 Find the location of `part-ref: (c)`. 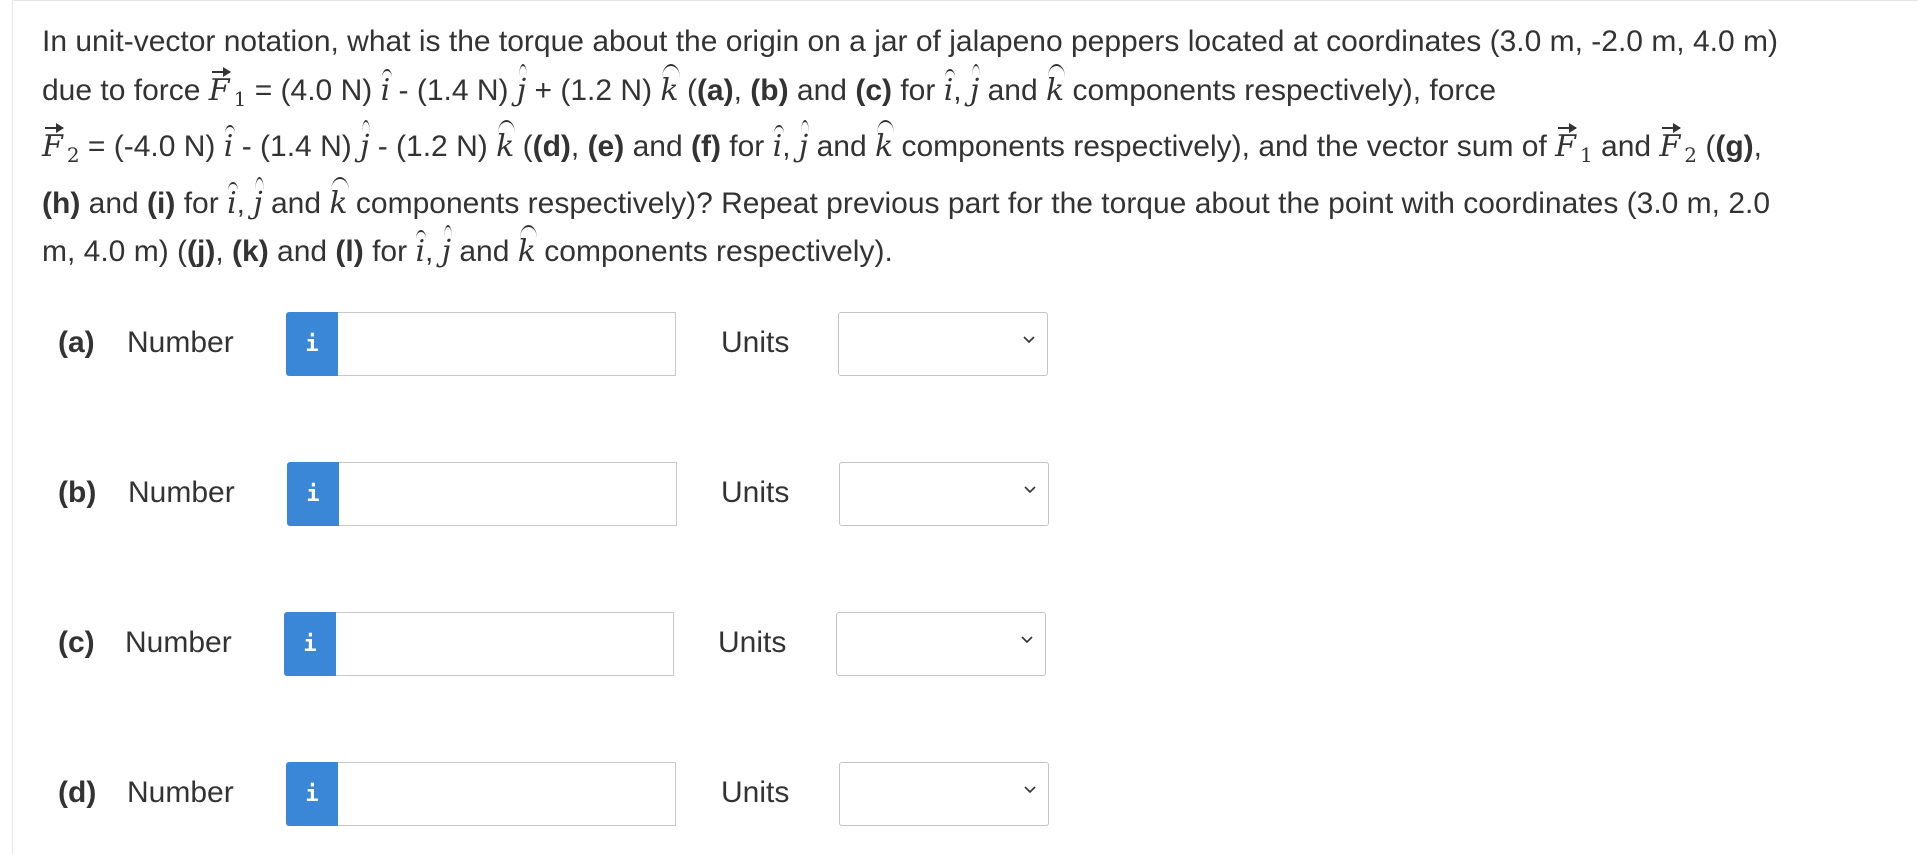

part-ref: (c) is located at coordinates (873, 90).